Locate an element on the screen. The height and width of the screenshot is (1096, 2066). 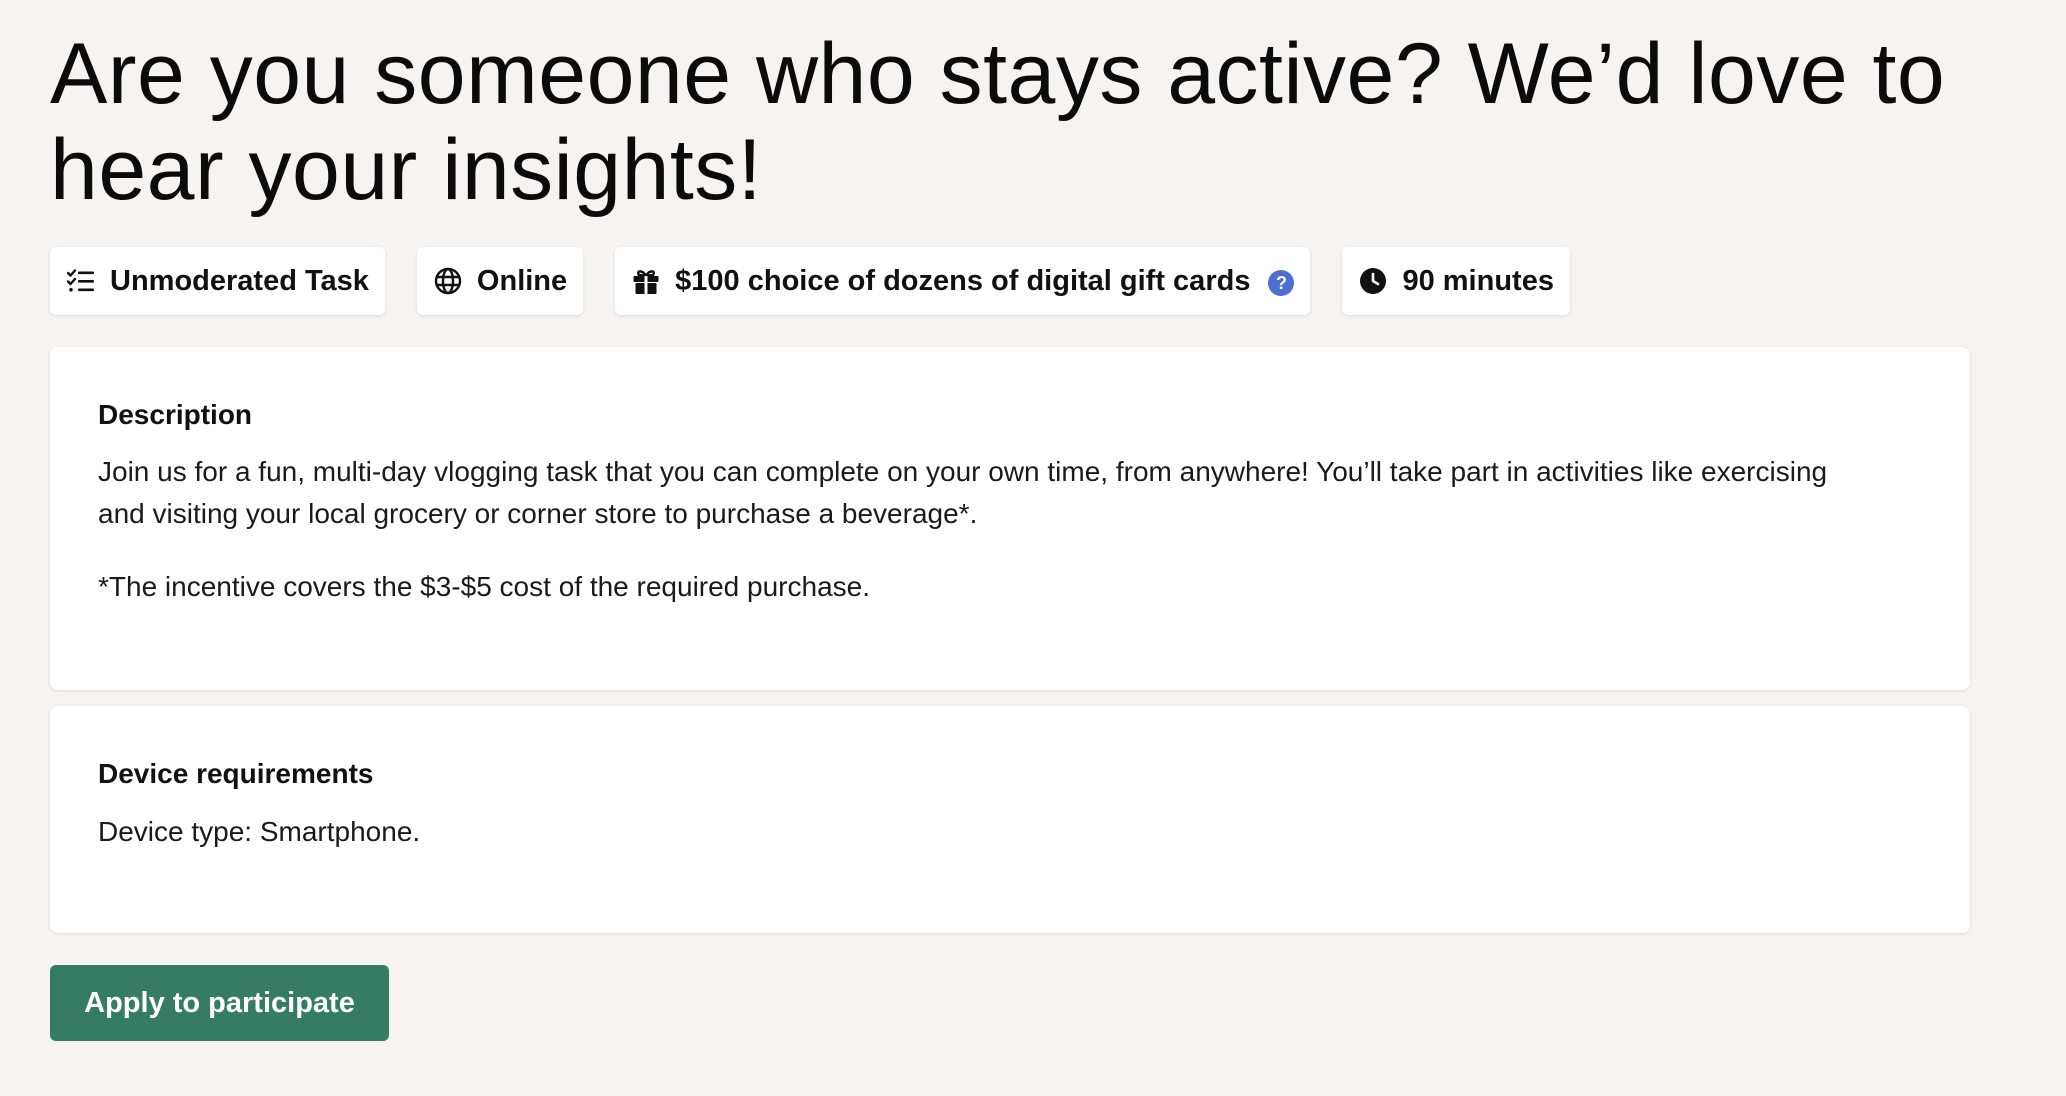
task-type-label: Unmoderated Task is located at coordinates (239, 280).